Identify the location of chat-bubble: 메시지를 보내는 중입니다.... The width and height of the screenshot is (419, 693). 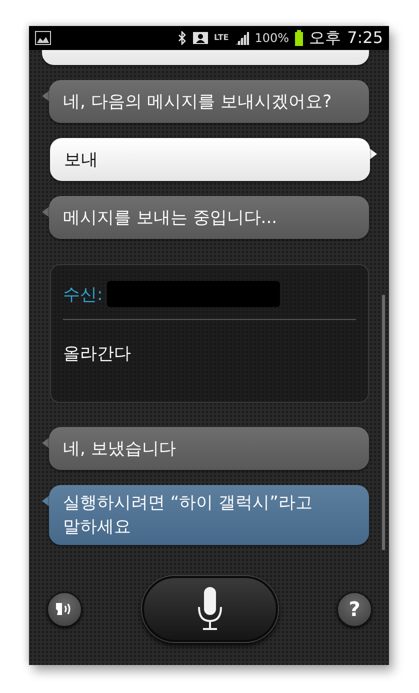
(209, 217).